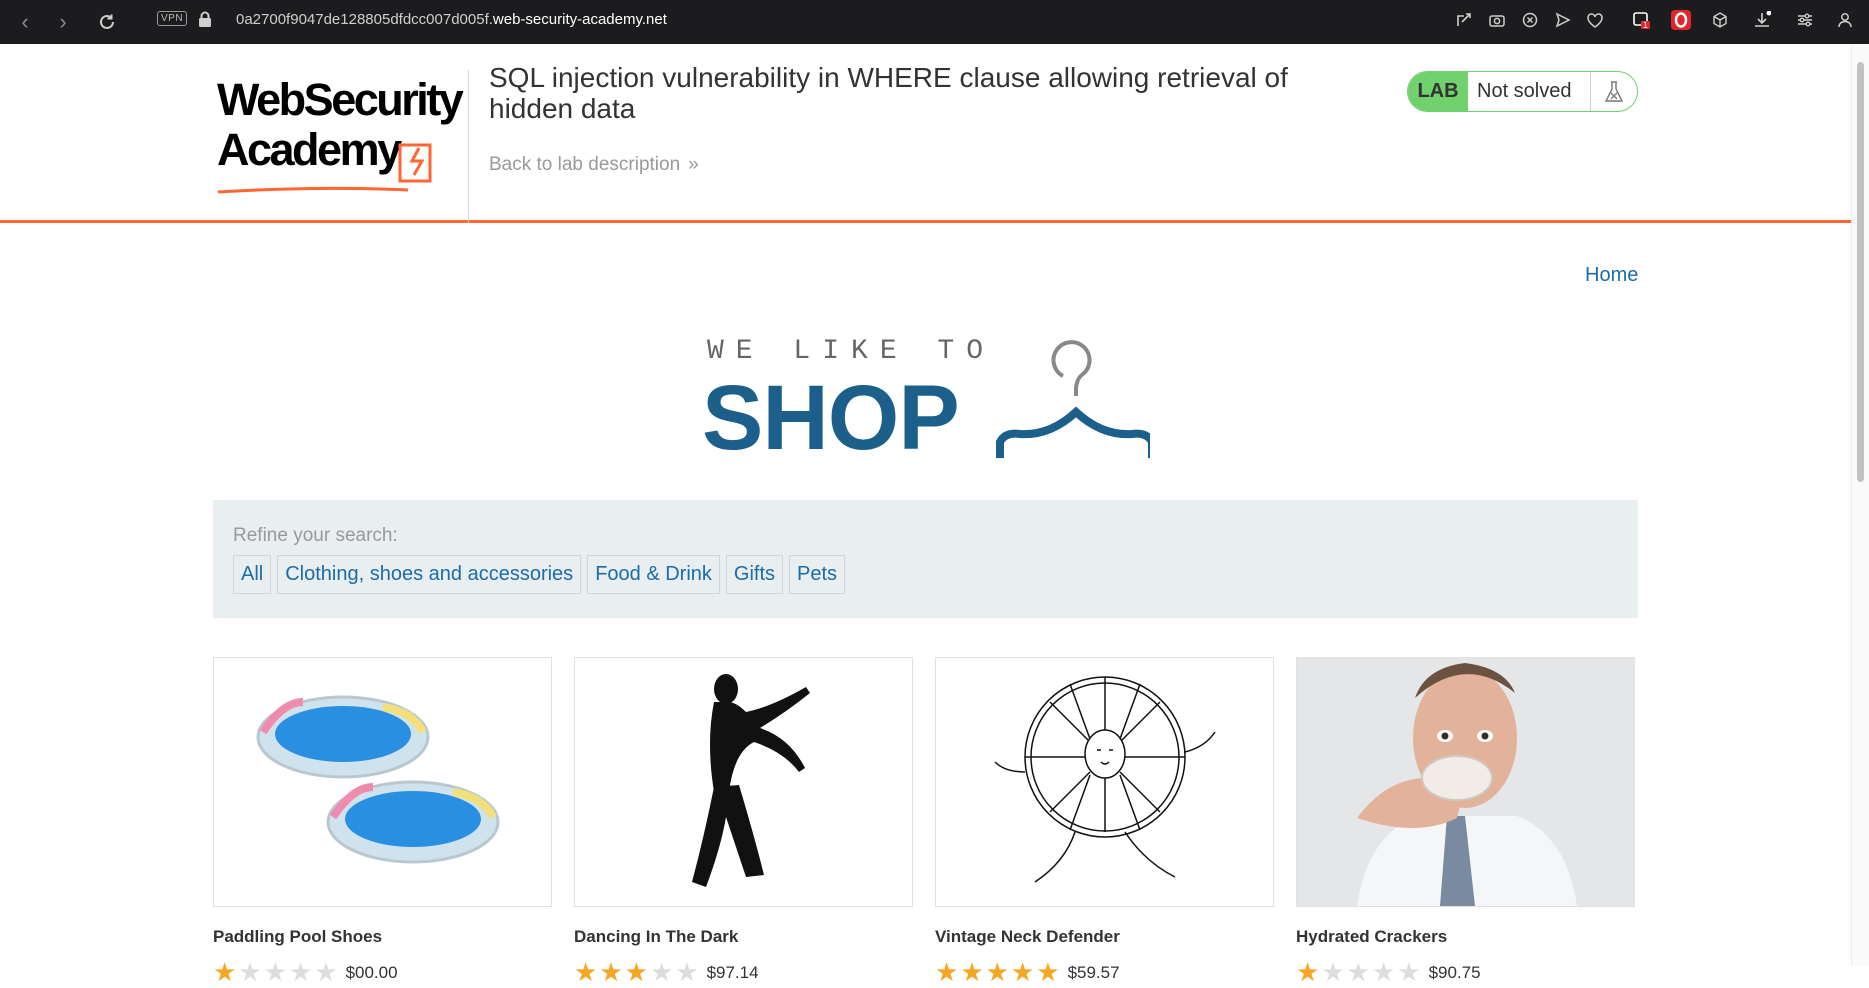 Image resolution: width=1869 pixels, height=988 pixels. What do you see at coordinates (63, 22) in the screenshot?
I see `forward-icon: ›` at bounding box center [63, 22].